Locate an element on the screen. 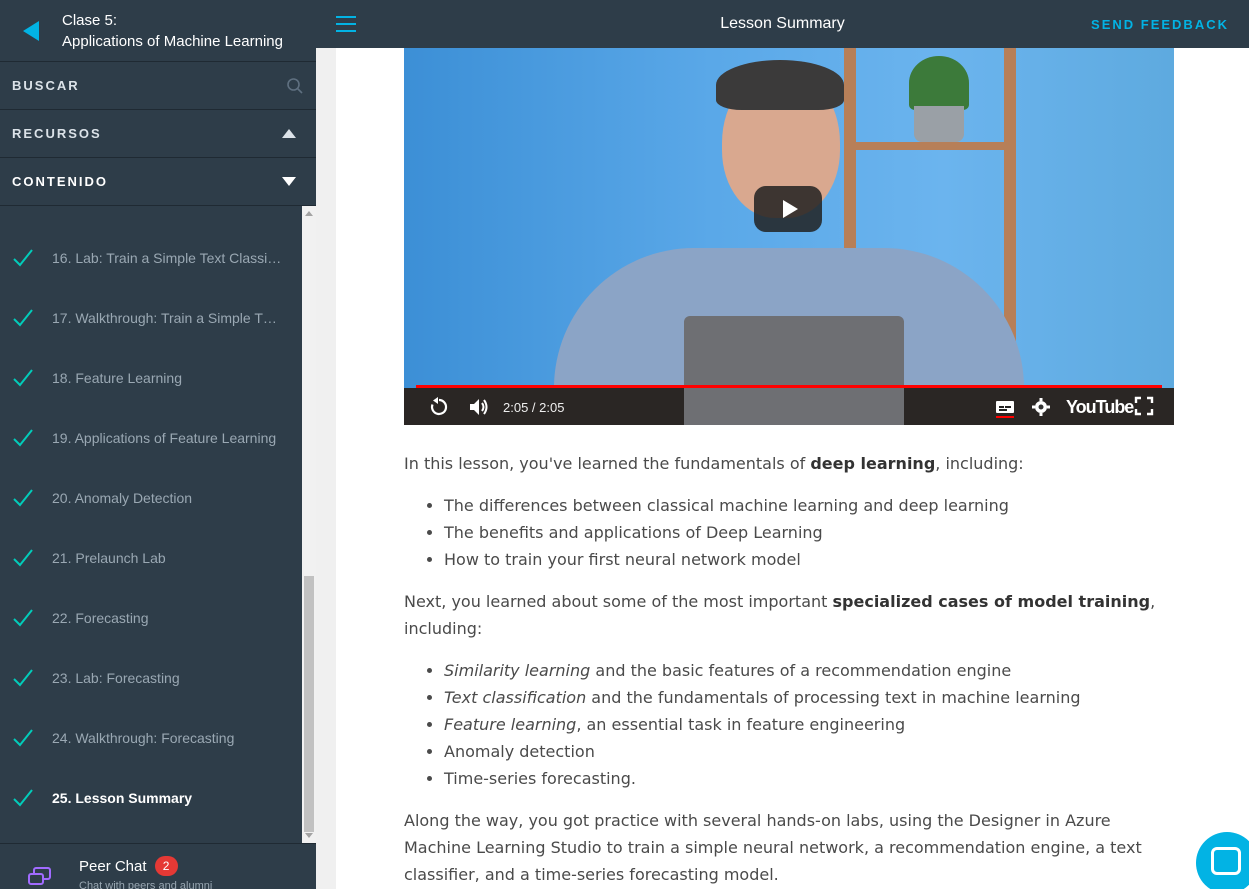 This screenshot has width=1249, height=889. italic-term: Feature learning is located at coordinates (510, 724).